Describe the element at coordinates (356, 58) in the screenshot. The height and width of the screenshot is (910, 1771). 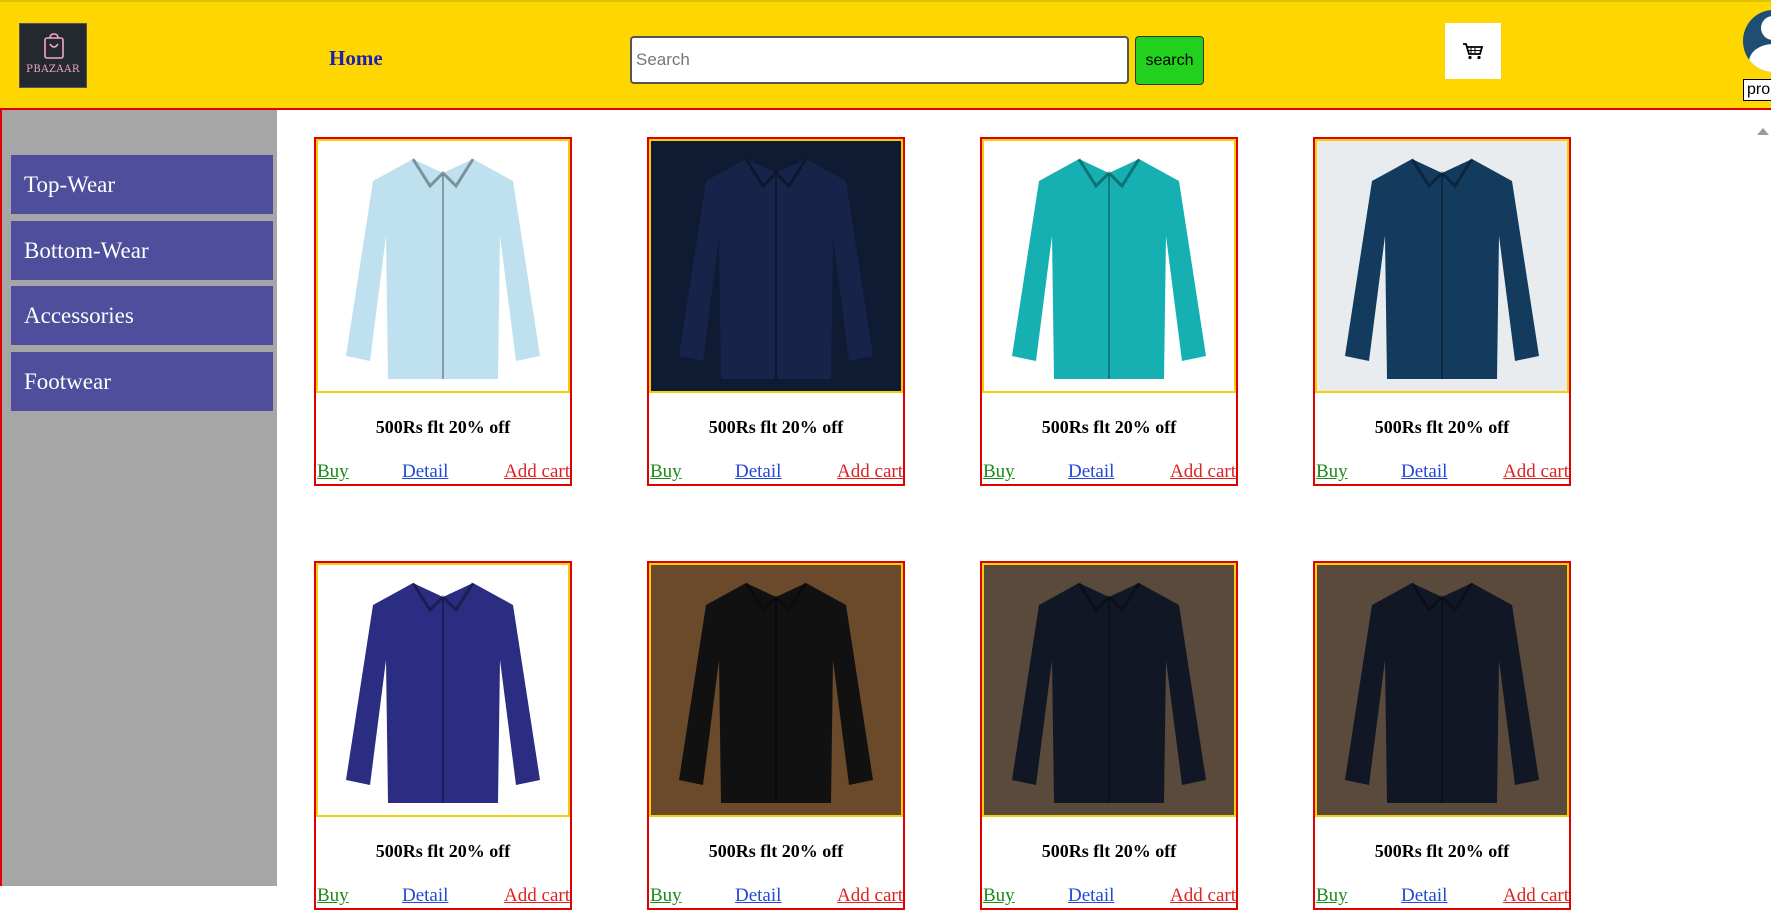
I see `nav-home-link: Home` at that location.